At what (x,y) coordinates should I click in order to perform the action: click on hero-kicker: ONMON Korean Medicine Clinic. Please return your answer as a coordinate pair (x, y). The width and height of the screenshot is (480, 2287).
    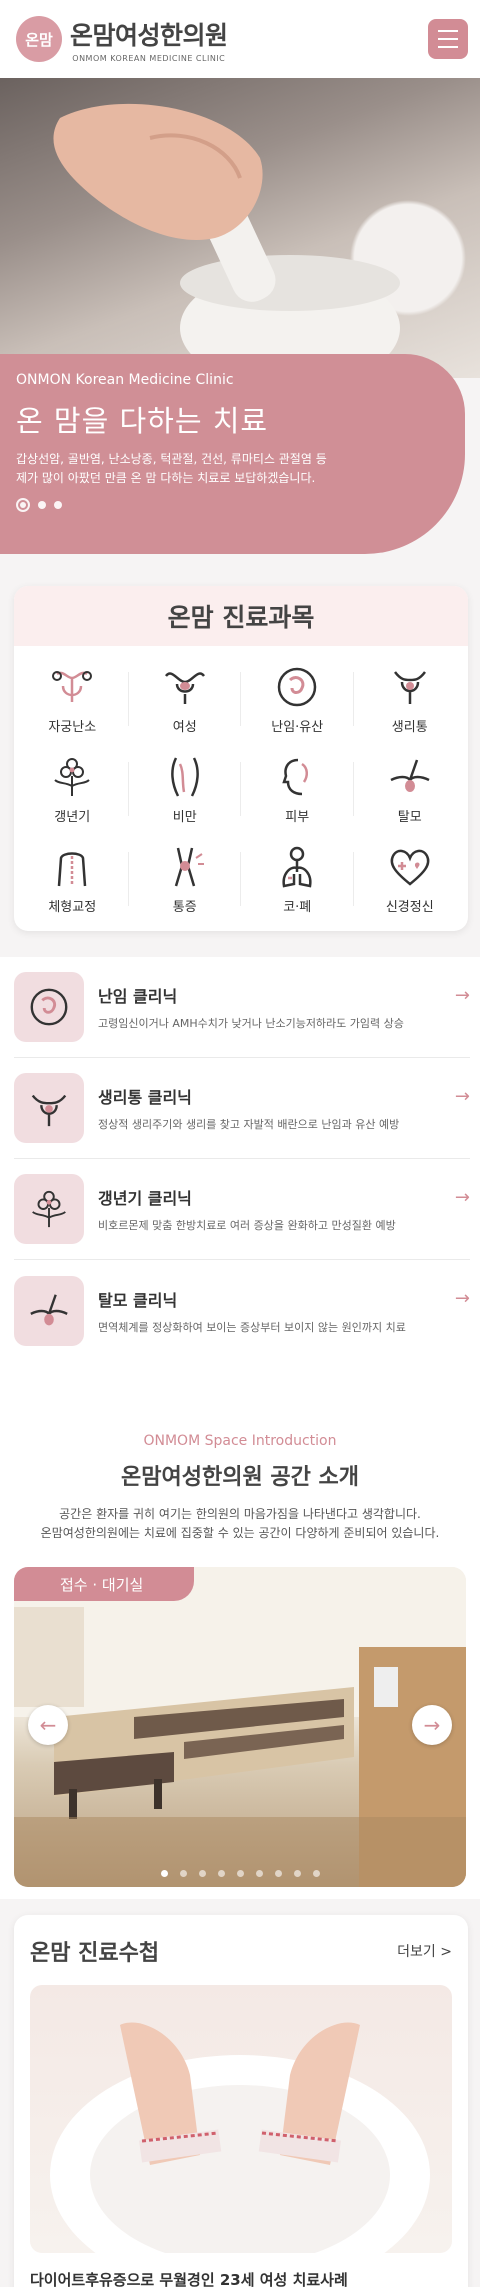
    Looking at the image, I should click on (125, 380).